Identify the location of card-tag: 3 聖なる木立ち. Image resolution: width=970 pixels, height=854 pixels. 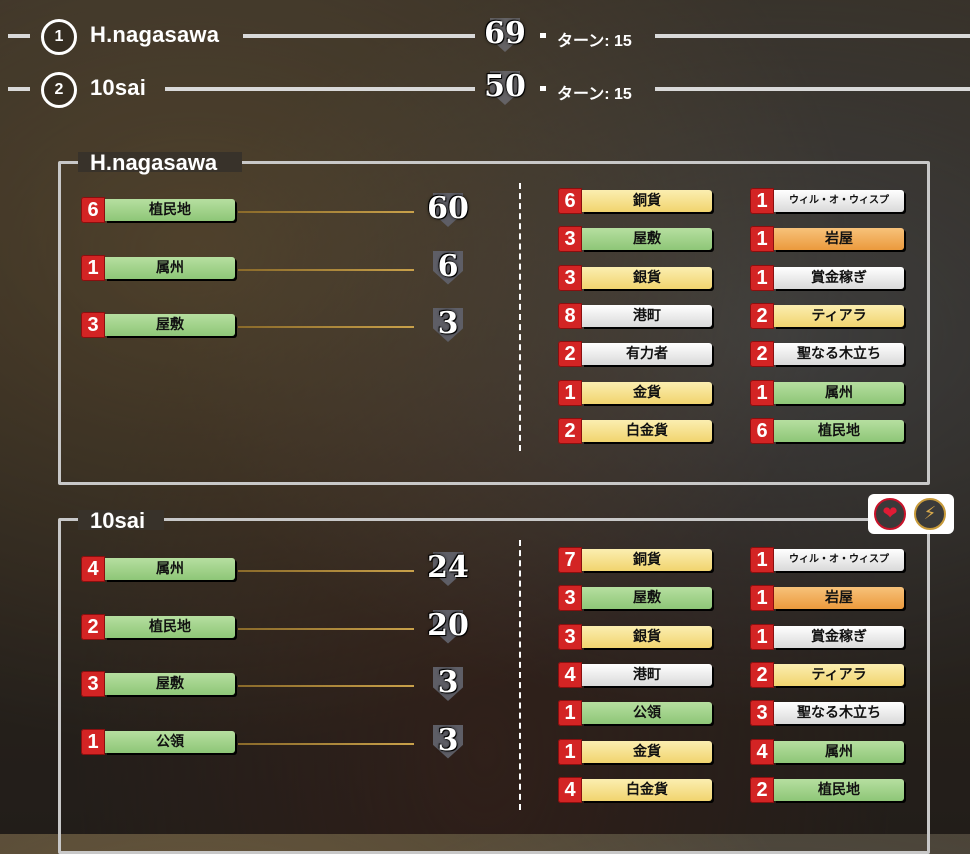
(827, 713).